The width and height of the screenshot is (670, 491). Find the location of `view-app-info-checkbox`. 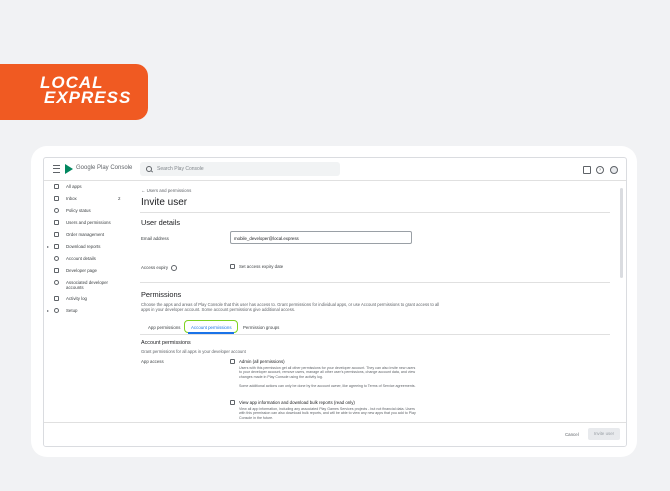

view-app-info-checkbox is located at coordinates (232, 402).